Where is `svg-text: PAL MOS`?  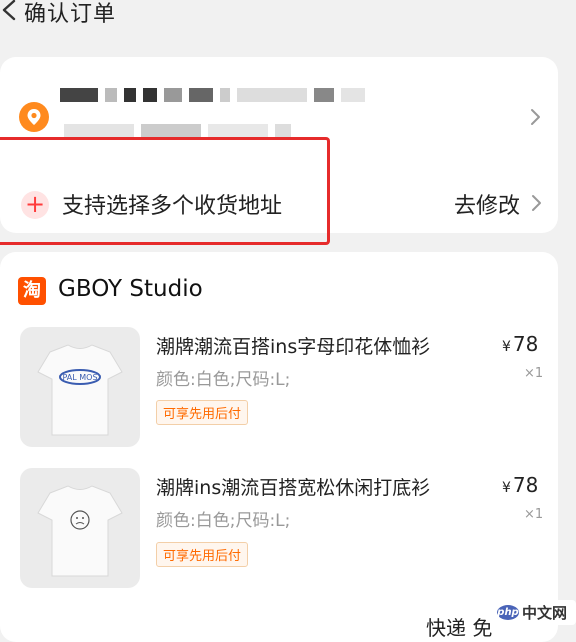
svg-text: PAL MOS is located at coordinates (79, 377).